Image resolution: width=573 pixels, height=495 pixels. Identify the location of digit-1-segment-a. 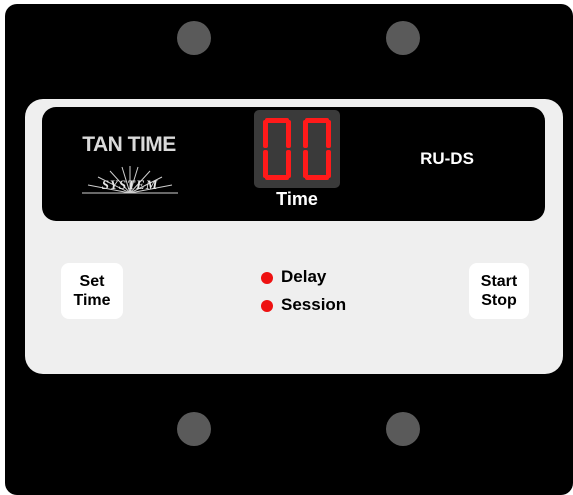
(317, 120).